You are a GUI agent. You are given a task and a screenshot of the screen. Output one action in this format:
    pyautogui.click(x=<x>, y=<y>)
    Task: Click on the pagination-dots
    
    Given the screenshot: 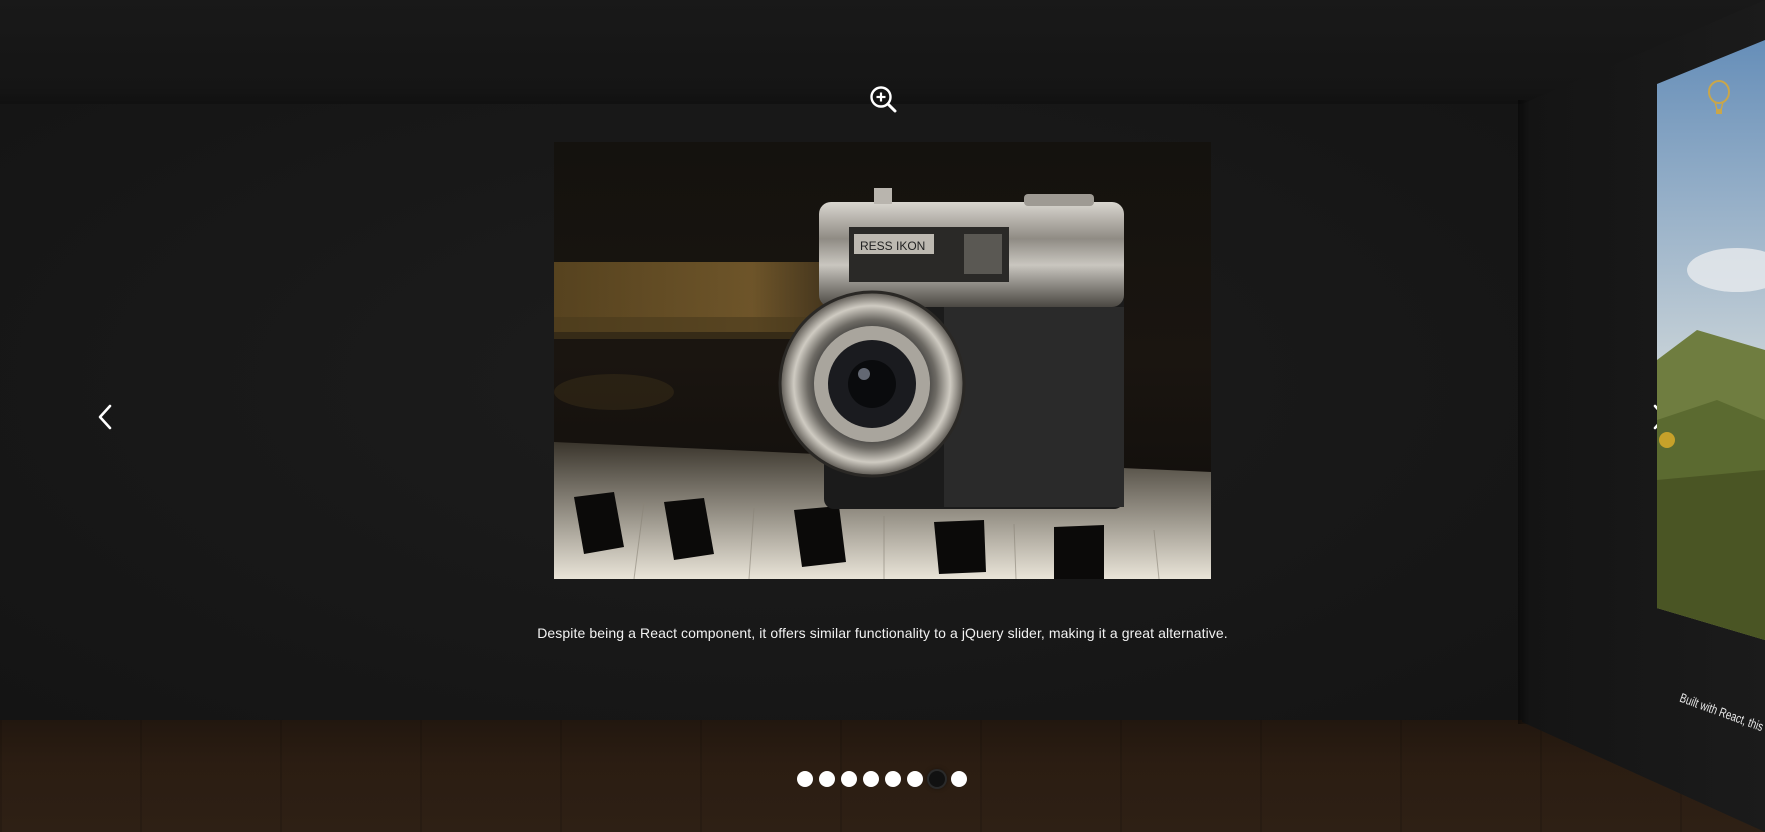 What is the action you would take?
    pyautogui.click(x=882, y=779)
    